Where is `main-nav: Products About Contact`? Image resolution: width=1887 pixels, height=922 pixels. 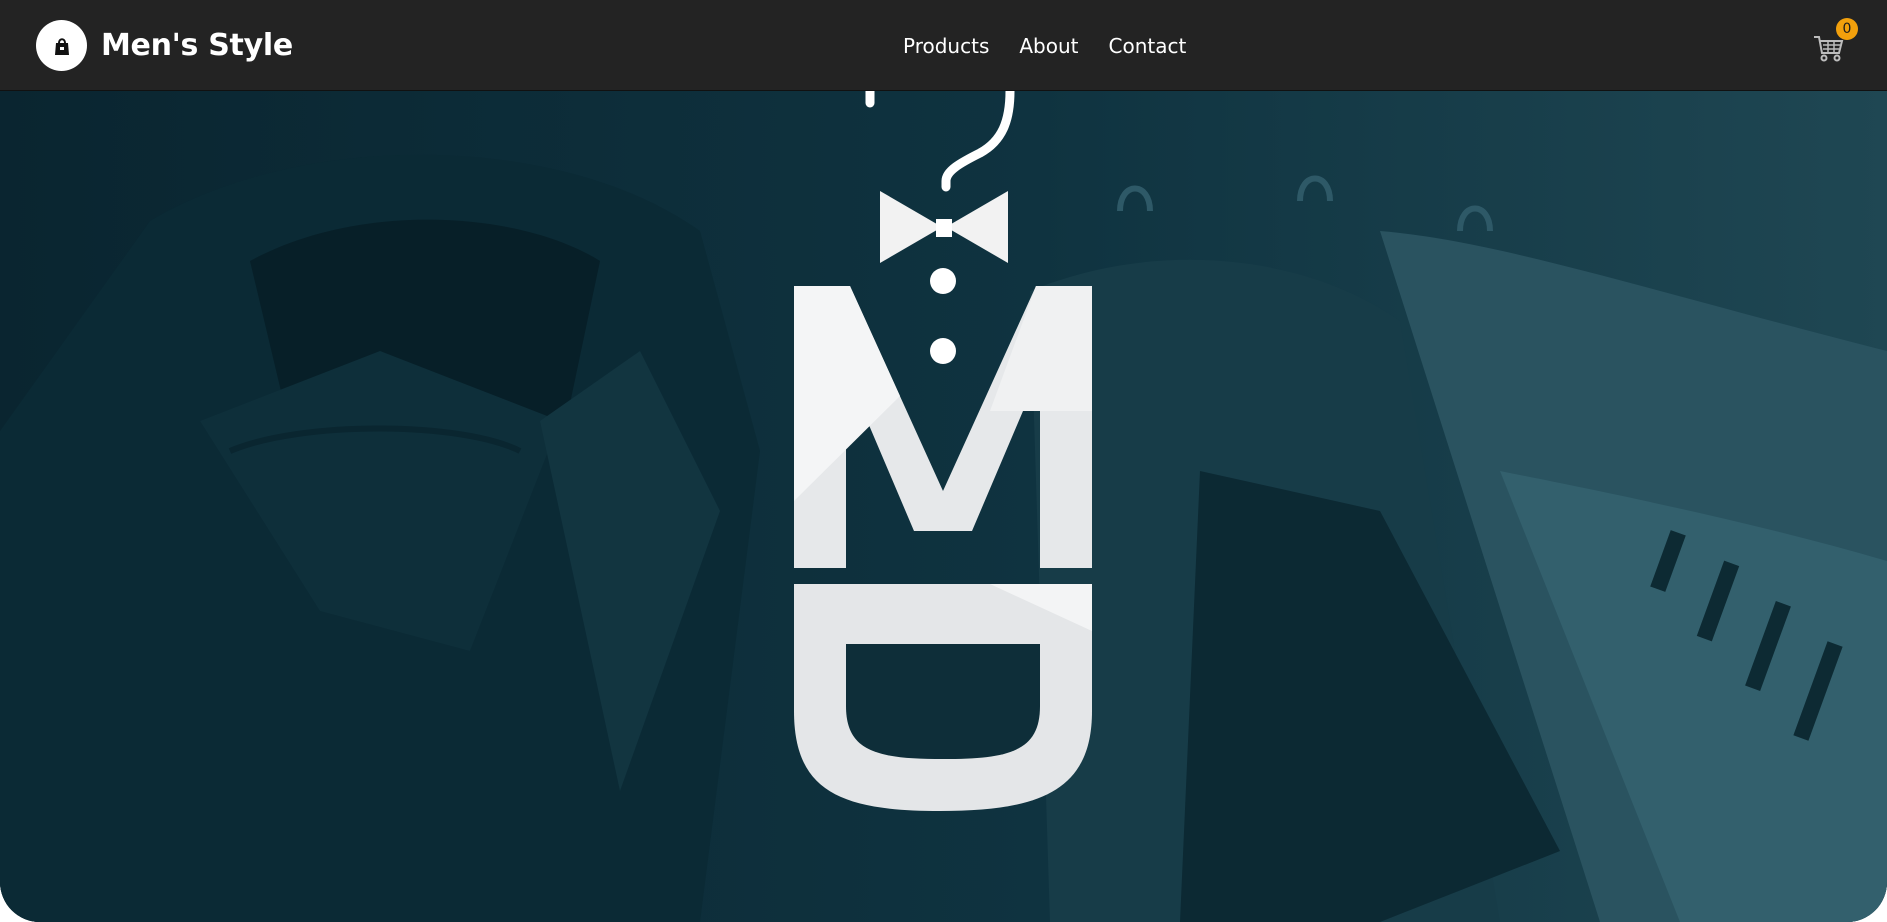
main-nav: Products About Contact is located at coordinates (1044, 46).